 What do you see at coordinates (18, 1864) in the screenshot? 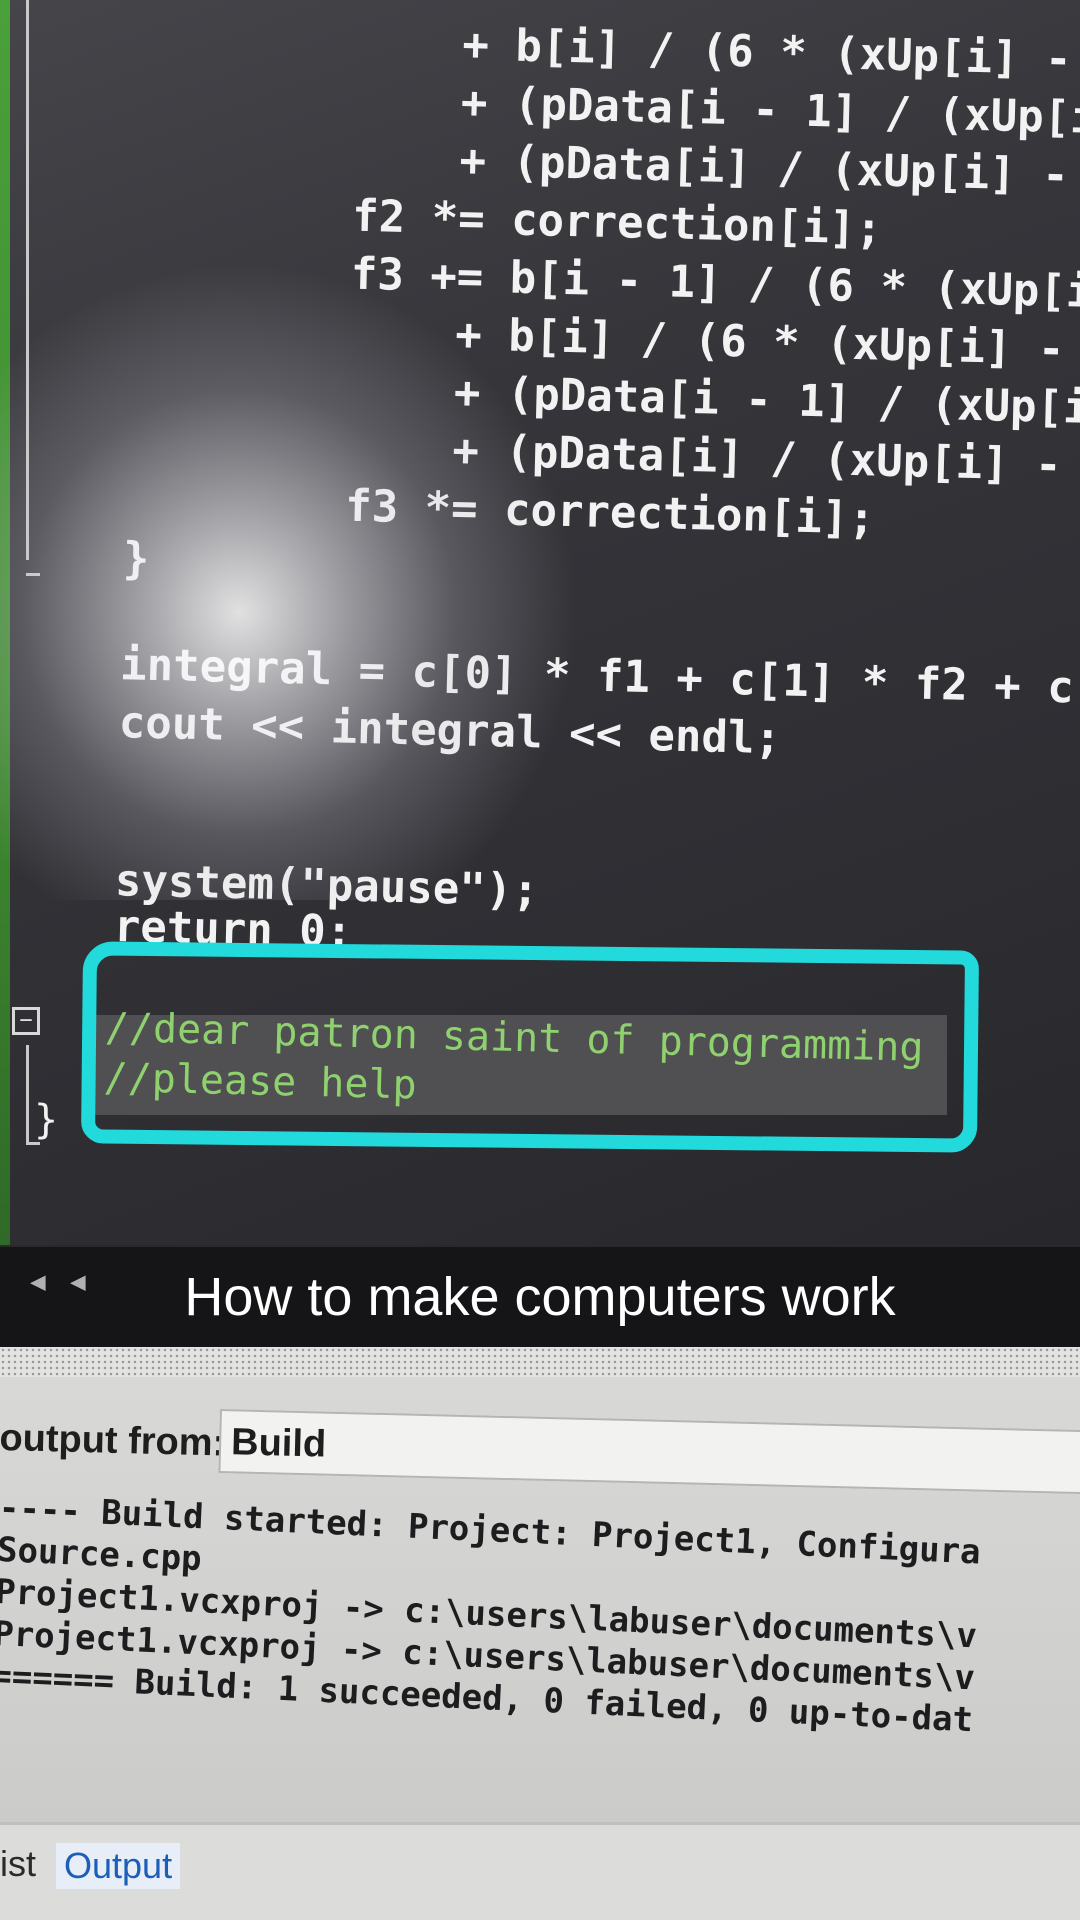
I see `tab-error-list: ist` at bounding box center [18, 1864].